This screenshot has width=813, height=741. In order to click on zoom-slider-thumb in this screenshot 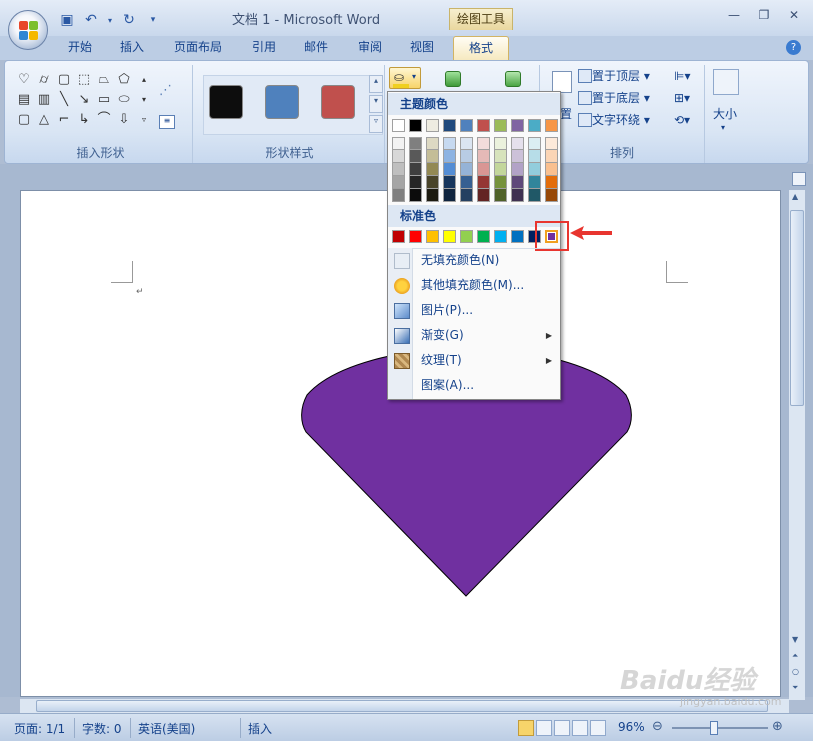, I will do `click(714, 728)`.